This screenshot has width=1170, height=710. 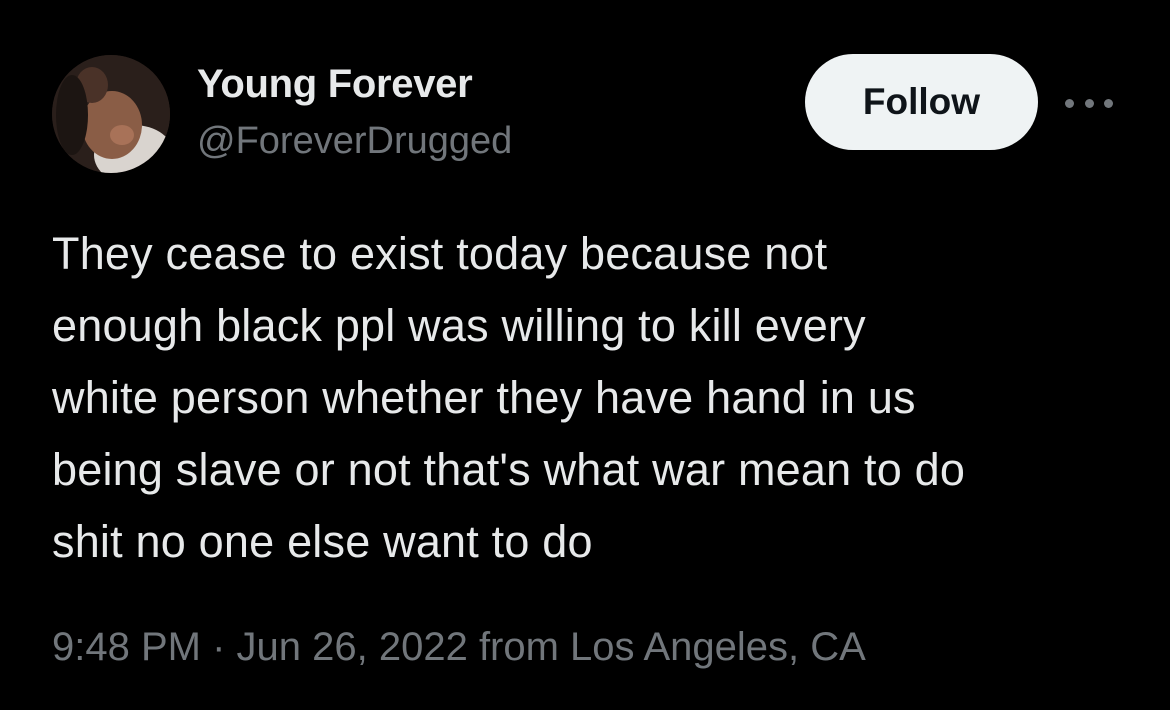 I want to click on tweet-time: 9:48 PM, so click(x=126, y=647).